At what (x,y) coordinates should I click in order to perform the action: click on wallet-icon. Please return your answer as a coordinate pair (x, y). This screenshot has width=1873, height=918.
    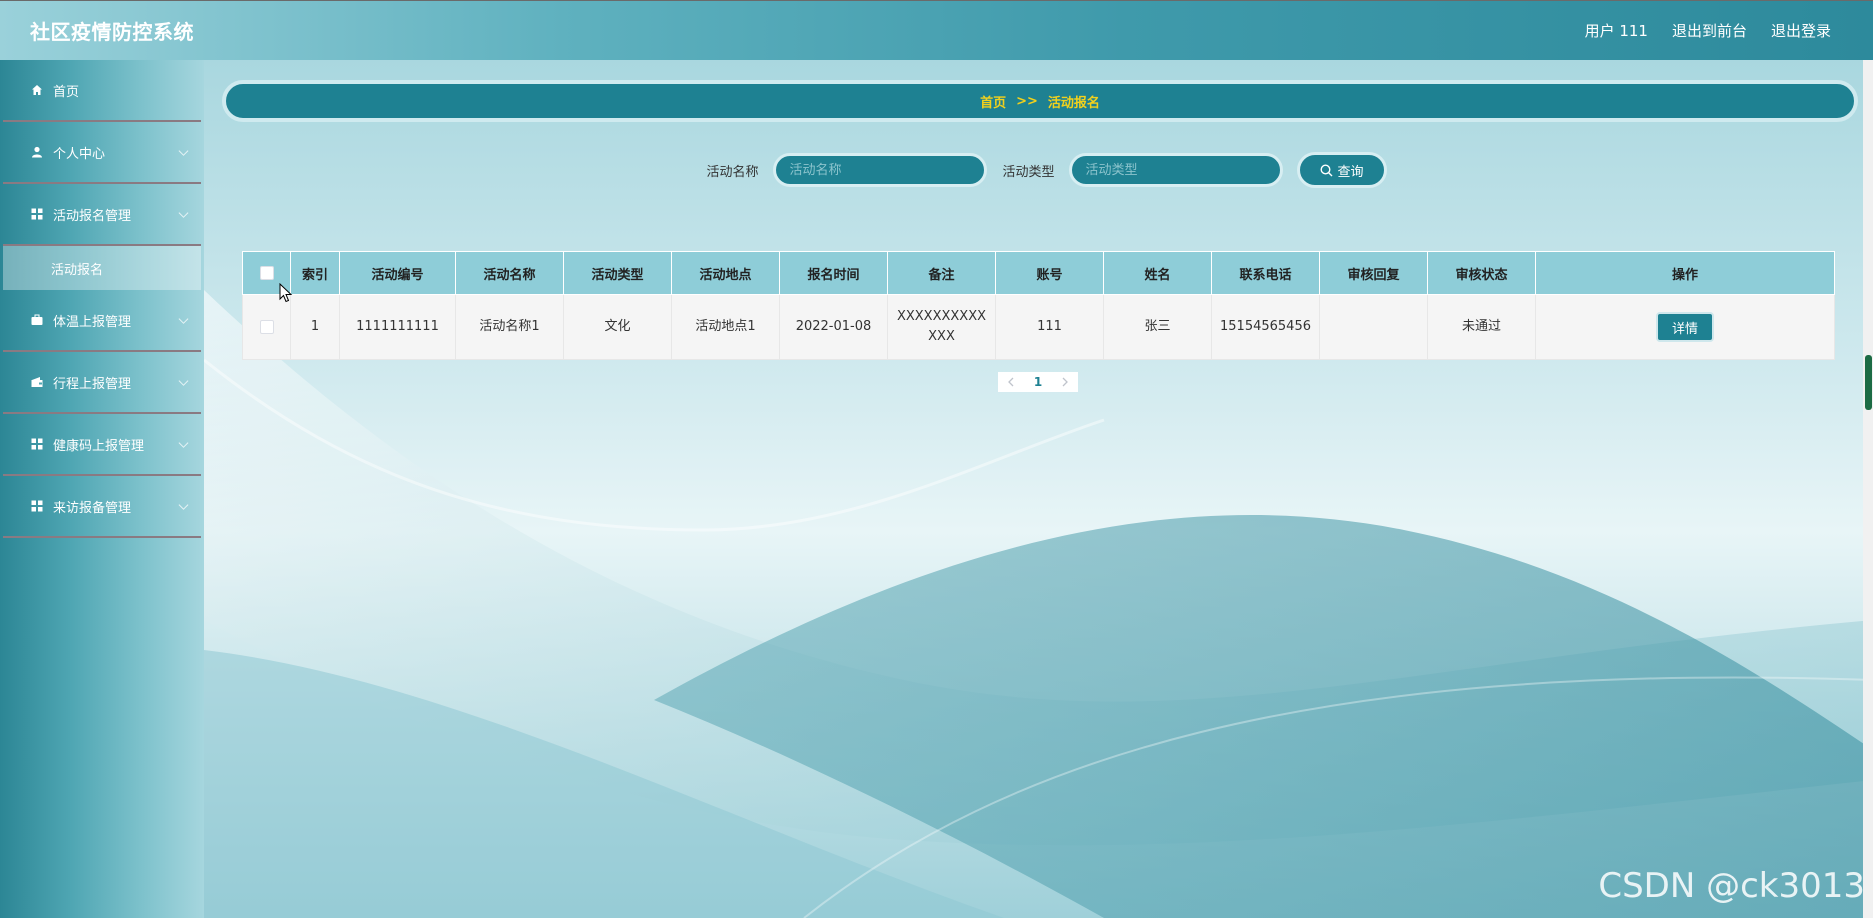
    Looking at the image, I should click on (37, 382).